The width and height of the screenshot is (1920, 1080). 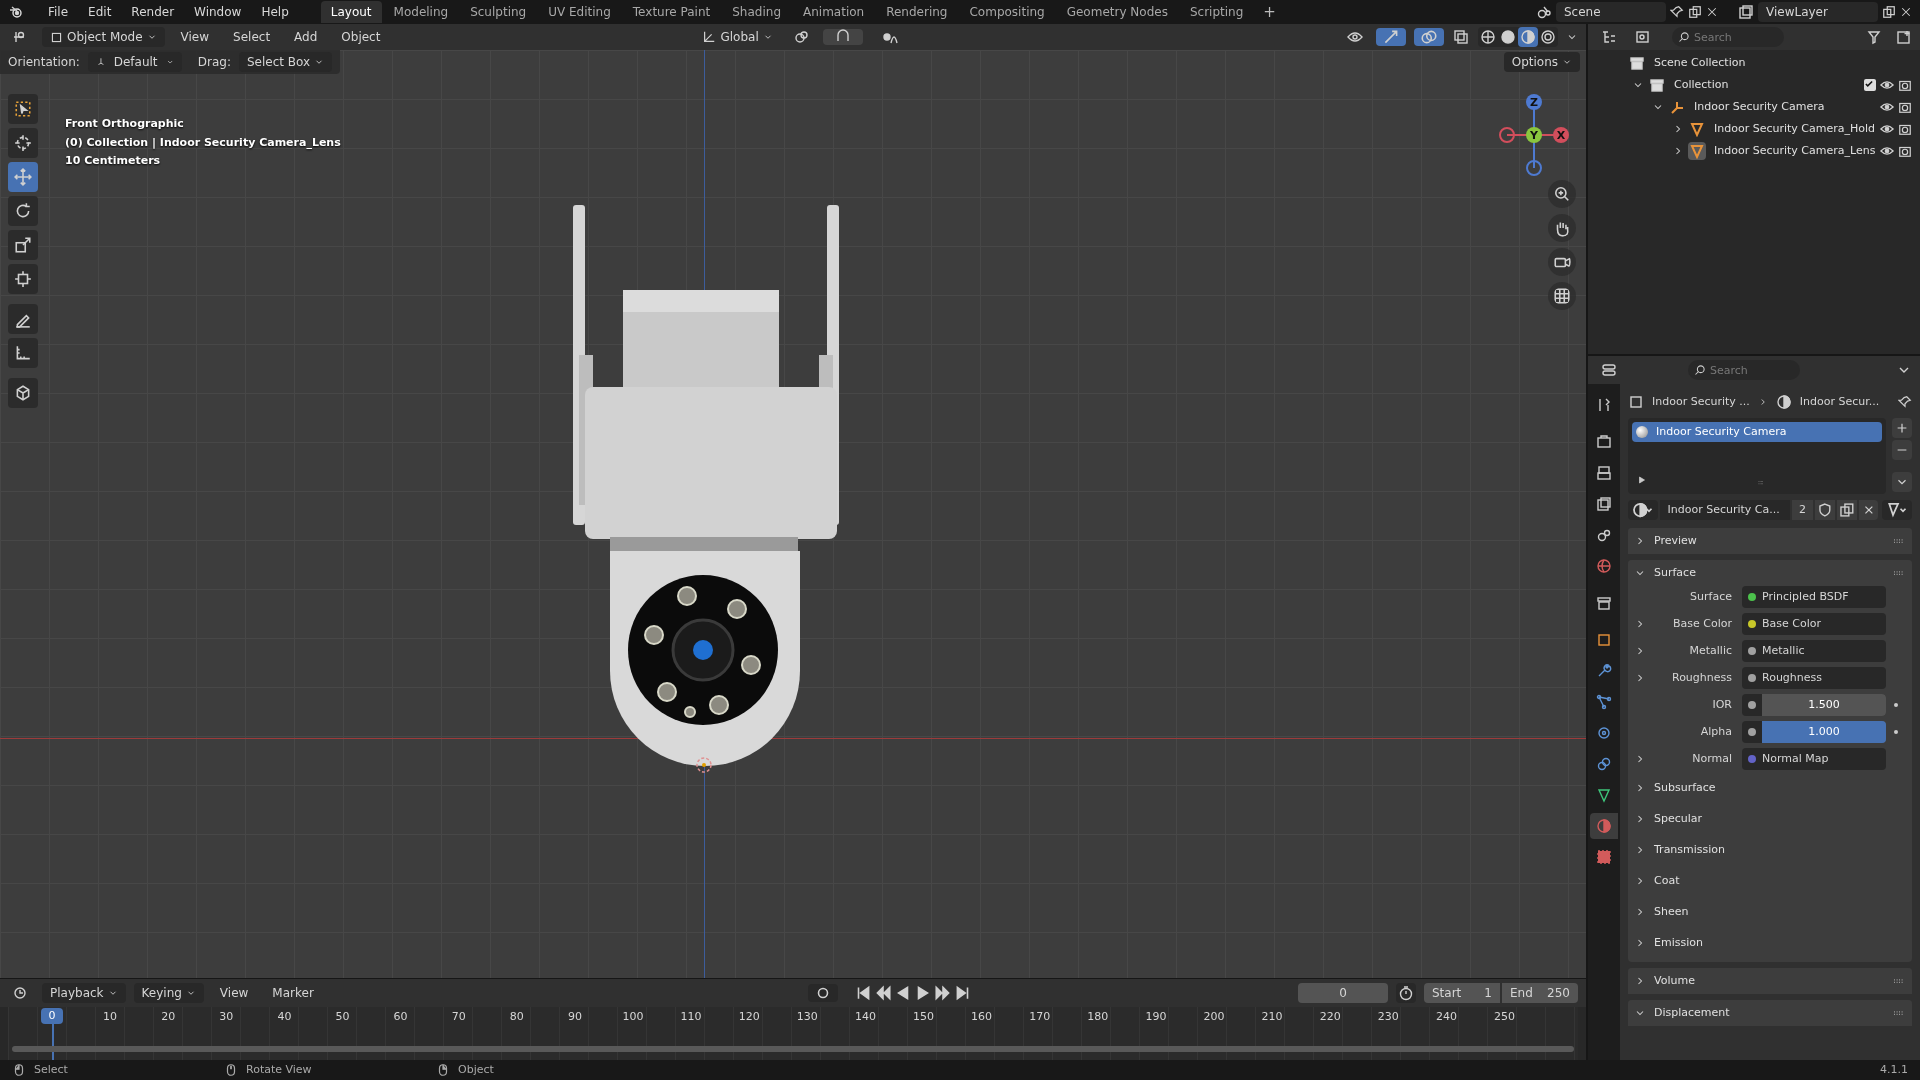 What do you see at coordinates (1269, 12) in the screenshot?
I see `add-workspace-button: +` at bounding box center [1269, 12].